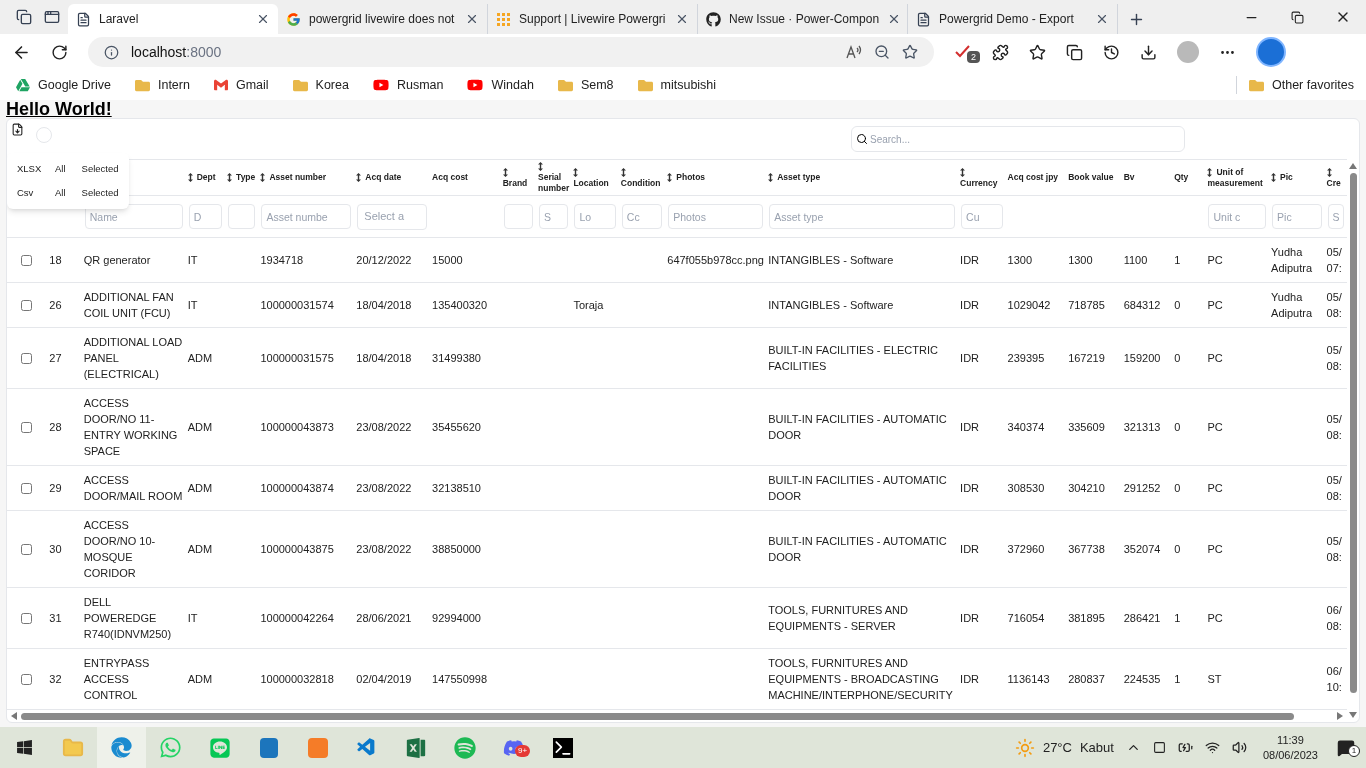 Image resolution: width=1366 pixels, height=768 pixels. I want to click on terminal-icon, so click(562, 747).